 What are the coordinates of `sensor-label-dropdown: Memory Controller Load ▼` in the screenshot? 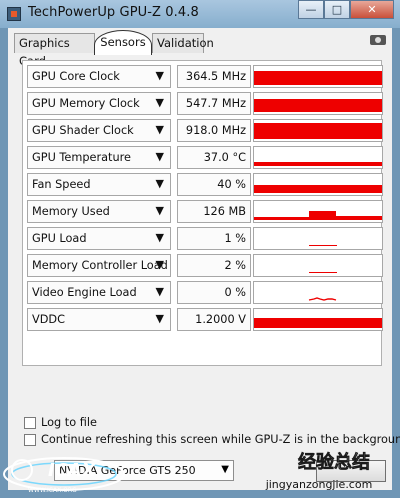 It's located at (99, 265).